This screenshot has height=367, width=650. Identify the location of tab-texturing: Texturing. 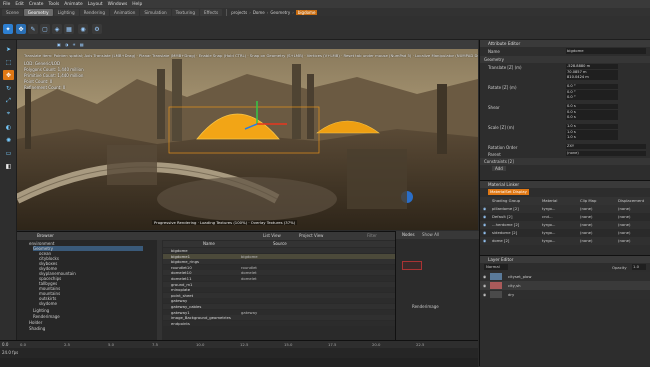
(185, 12).